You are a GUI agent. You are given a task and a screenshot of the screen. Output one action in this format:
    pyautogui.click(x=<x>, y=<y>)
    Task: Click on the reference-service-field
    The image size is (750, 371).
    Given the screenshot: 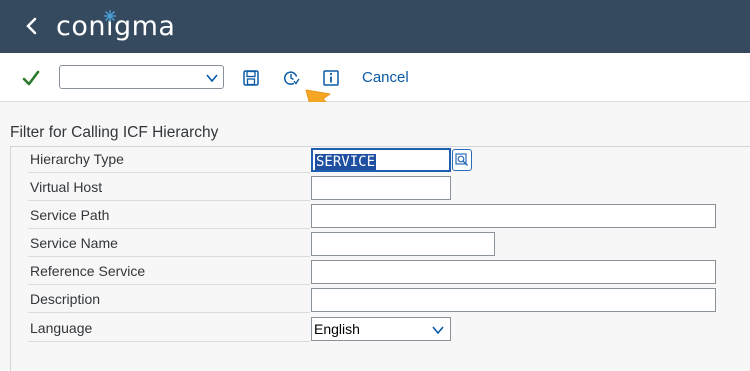 What is the action you would take?
    pyautogui.click(x=513, y=272)
    